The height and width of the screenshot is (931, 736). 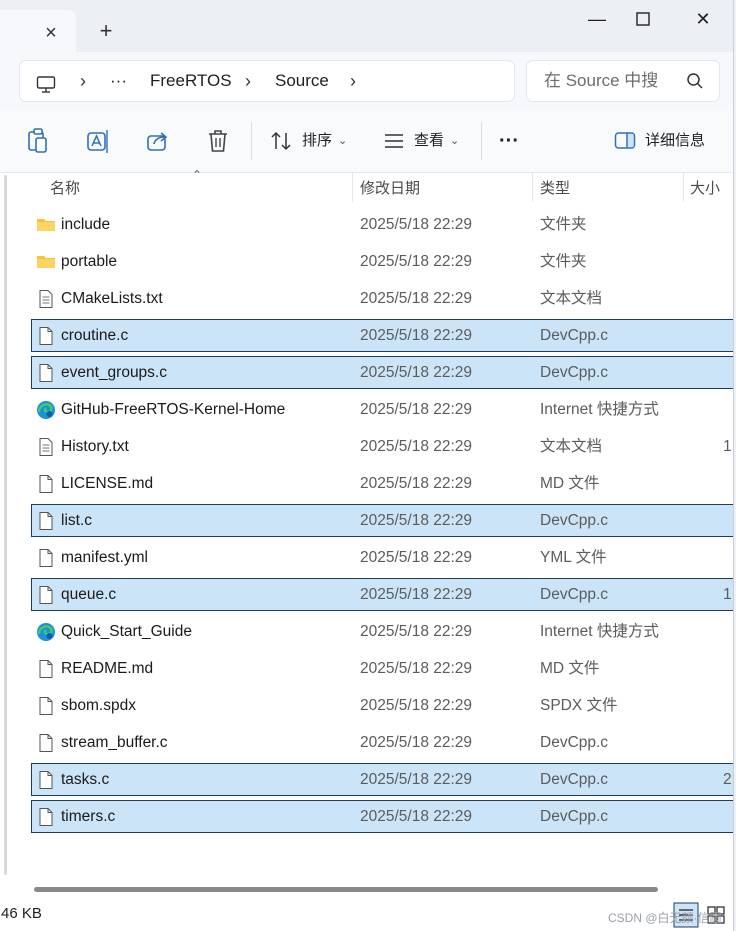 I want to click on copy-button, so click(x=39, y=141).